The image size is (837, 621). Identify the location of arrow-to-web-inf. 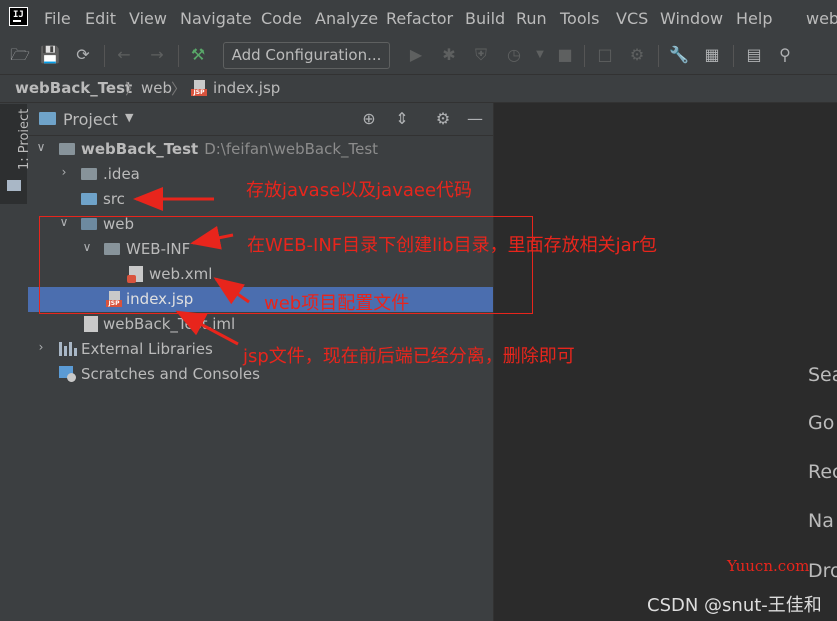
(212, 237).